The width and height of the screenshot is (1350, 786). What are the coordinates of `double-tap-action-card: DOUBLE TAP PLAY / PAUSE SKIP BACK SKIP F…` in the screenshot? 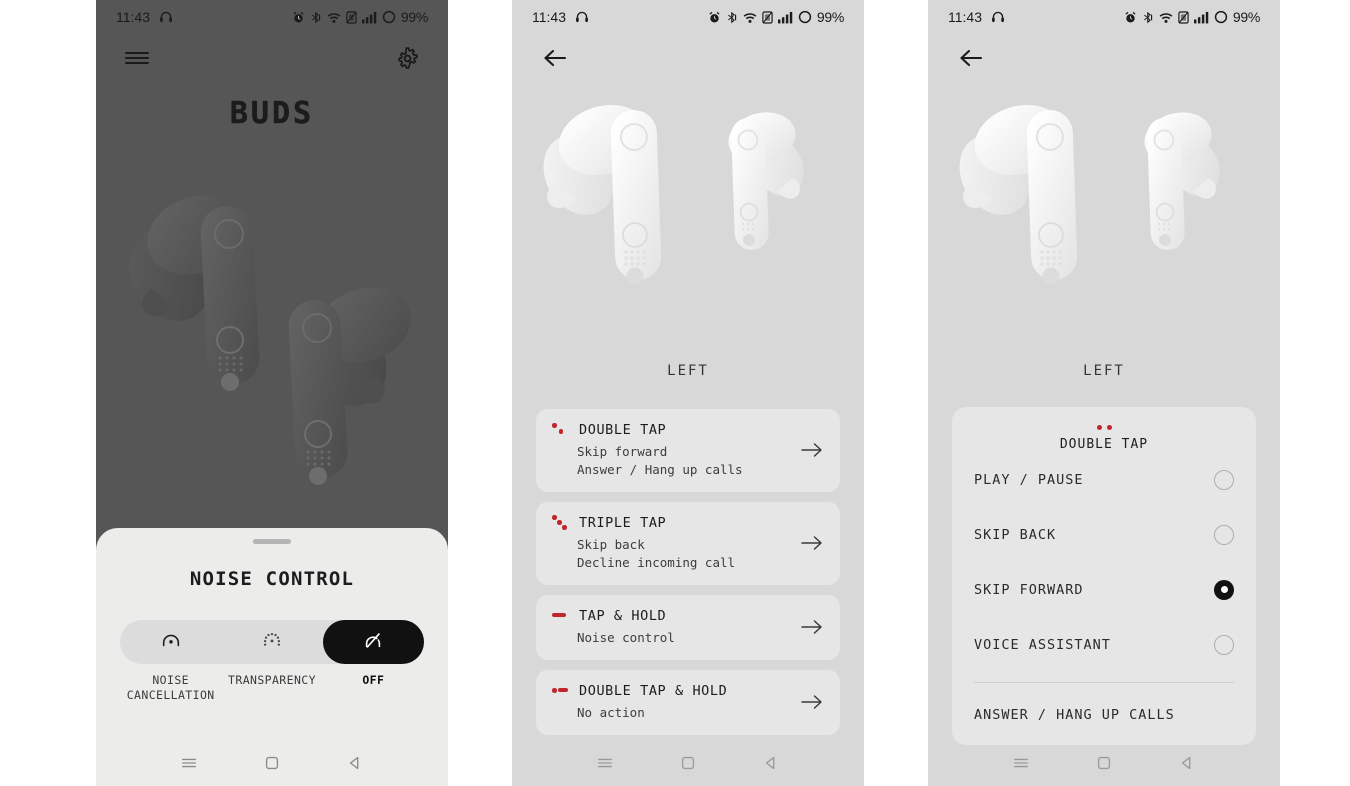 It's located at (1104, 576).